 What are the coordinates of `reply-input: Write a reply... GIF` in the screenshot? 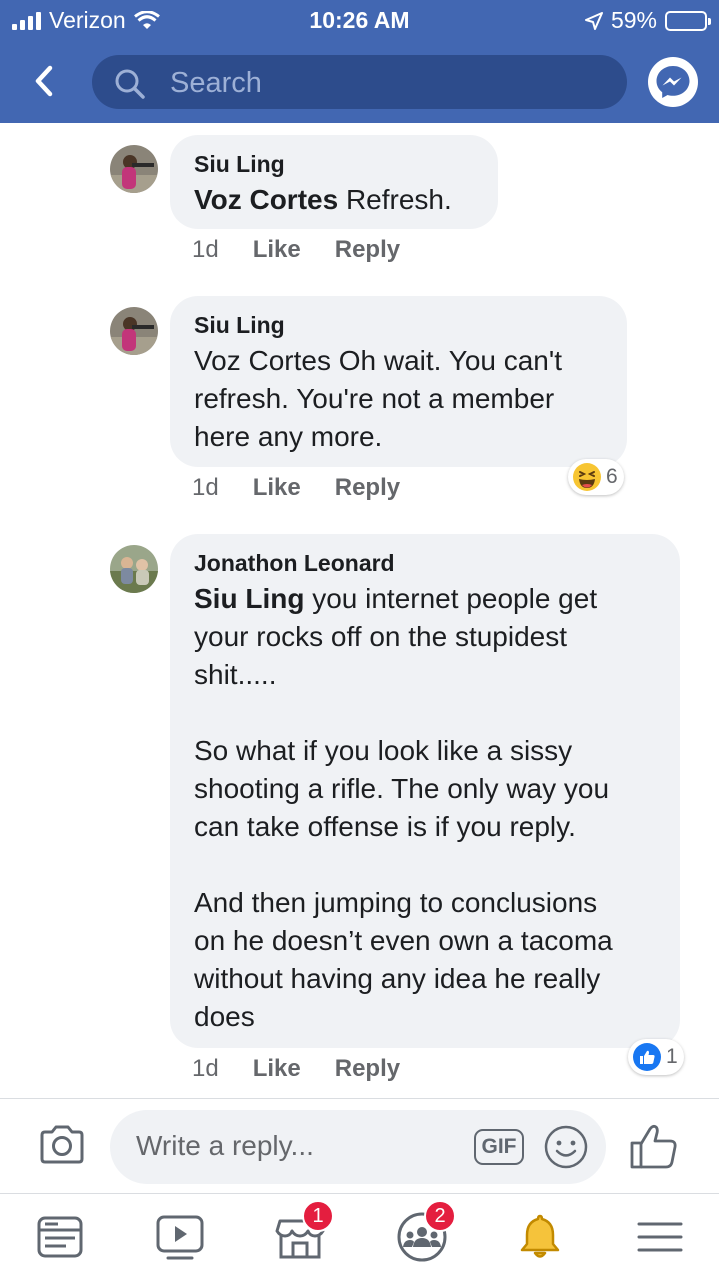 It's located at (358, 1147).